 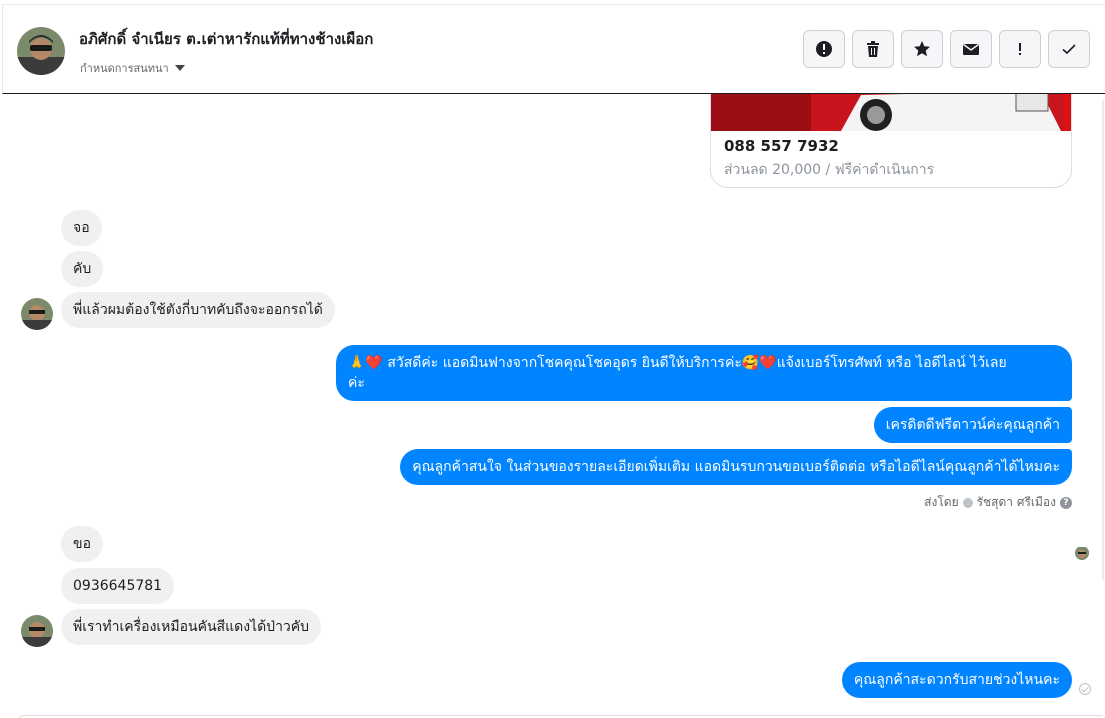 What do you see at coordinates (891, 112) in the screenshot?
I see `car-image` at bounding box center [891, 112].